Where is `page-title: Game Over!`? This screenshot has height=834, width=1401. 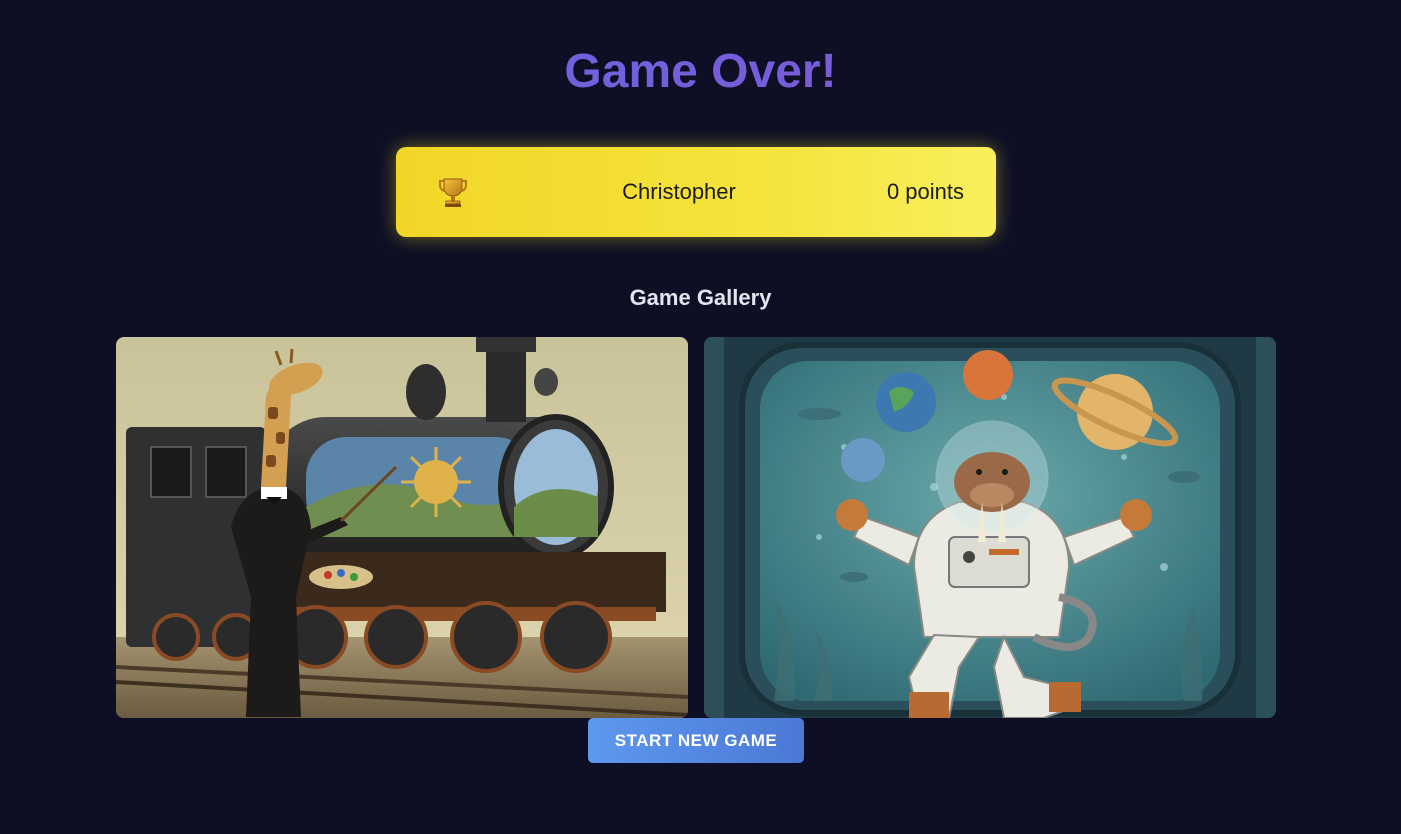
page-title: Game Over! is located at coordinates (700, 72).